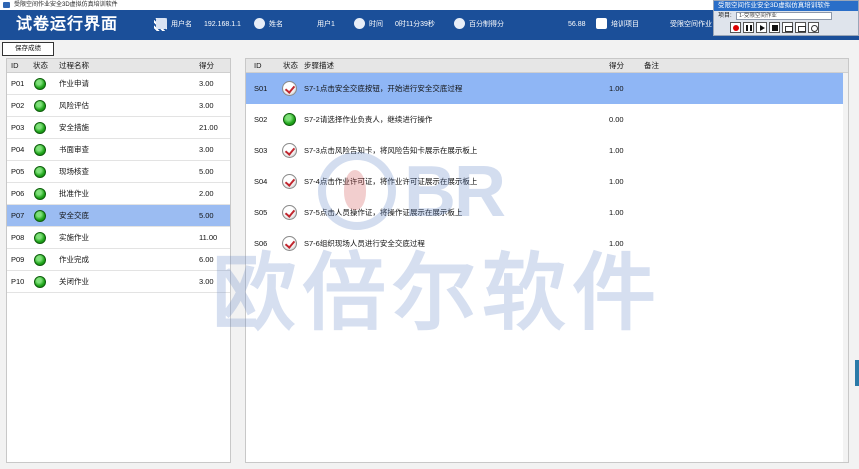 The width and height of the screenshot is (859, 469). What do you see at coordinates (268, 25) in the screenshot?
I see `name-info: 姓名` at bounding box center [268, 25].